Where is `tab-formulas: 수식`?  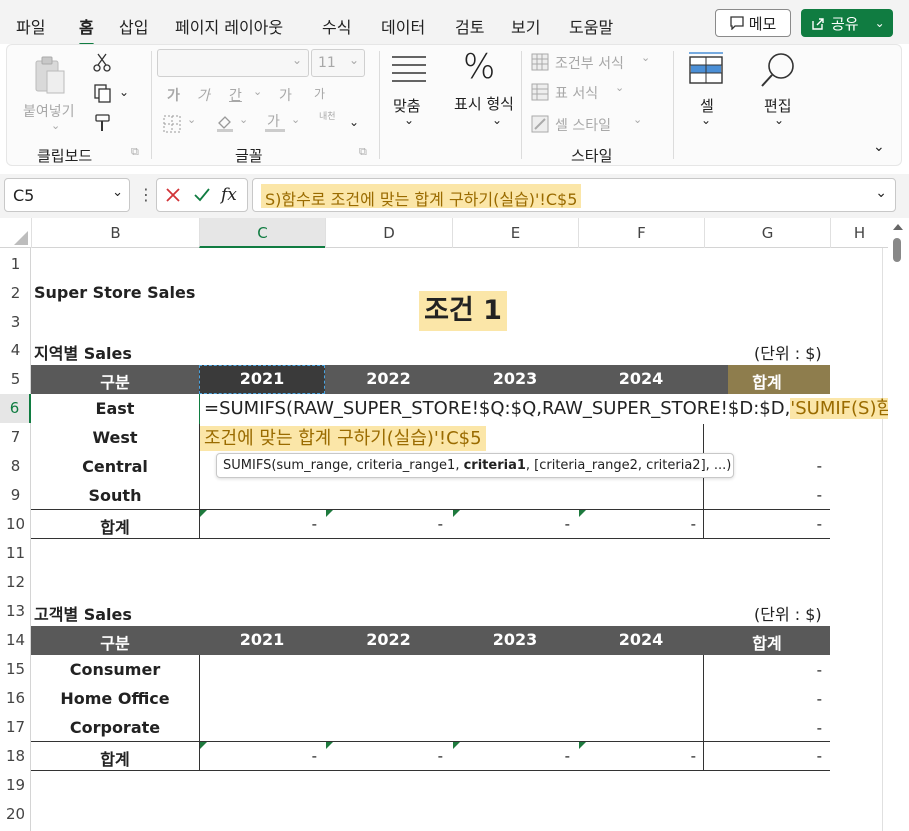
tab-formulas: 수식 is located at coordinates (336, 26).